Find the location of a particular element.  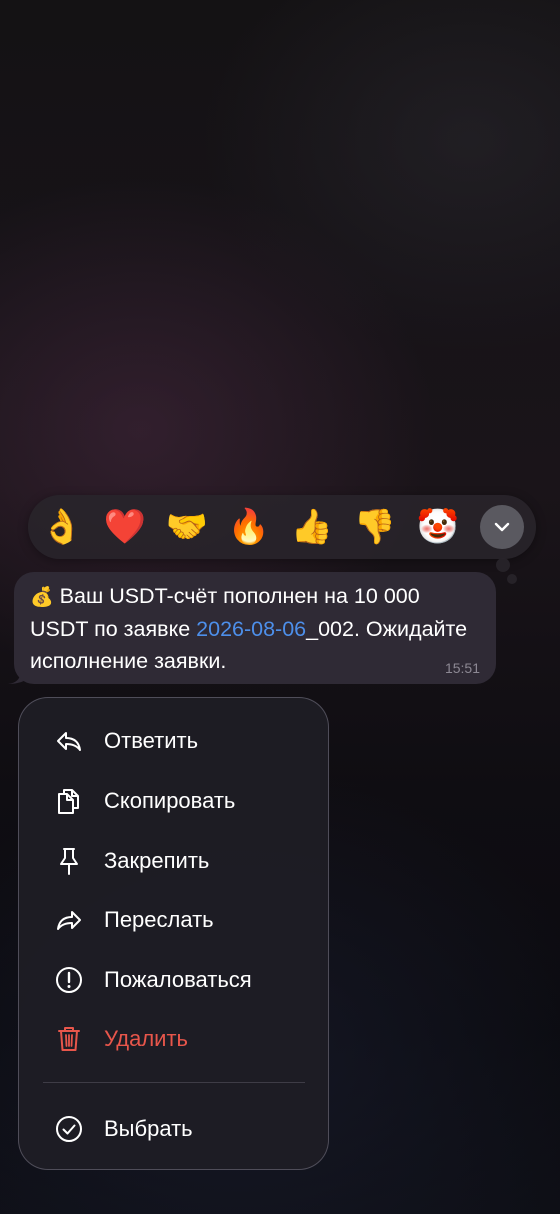

menu-item-pin: Закрепить is located at coordinates (173, 861).